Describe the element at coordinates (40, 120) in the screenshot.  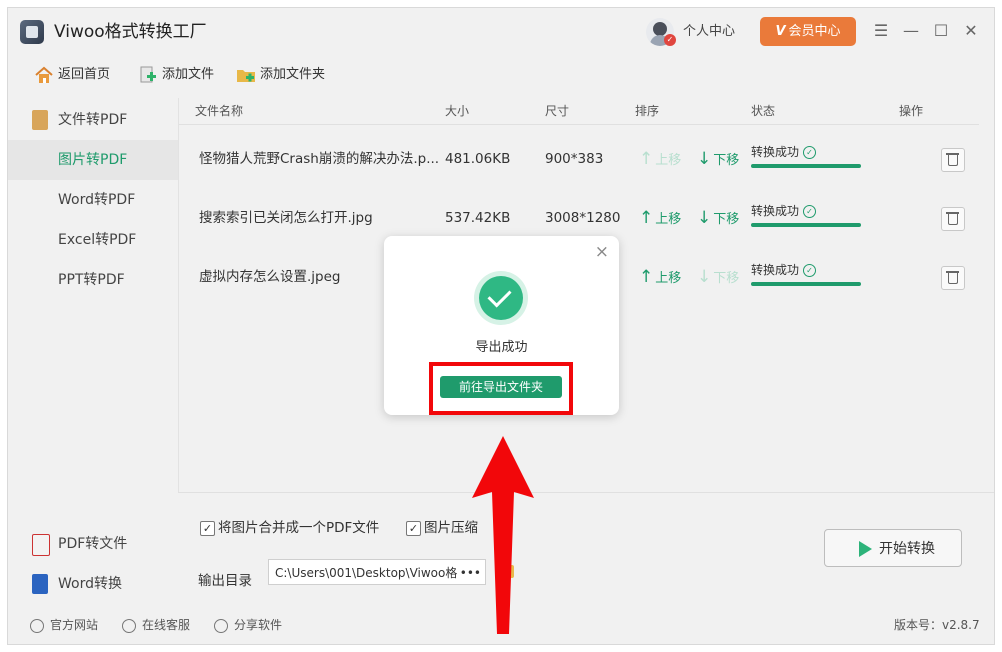
I see `file-pdf-icon` at that location.